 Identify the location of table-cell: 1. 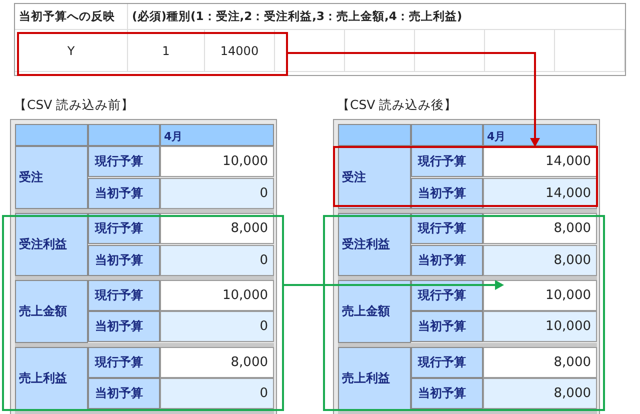
(166, 51).